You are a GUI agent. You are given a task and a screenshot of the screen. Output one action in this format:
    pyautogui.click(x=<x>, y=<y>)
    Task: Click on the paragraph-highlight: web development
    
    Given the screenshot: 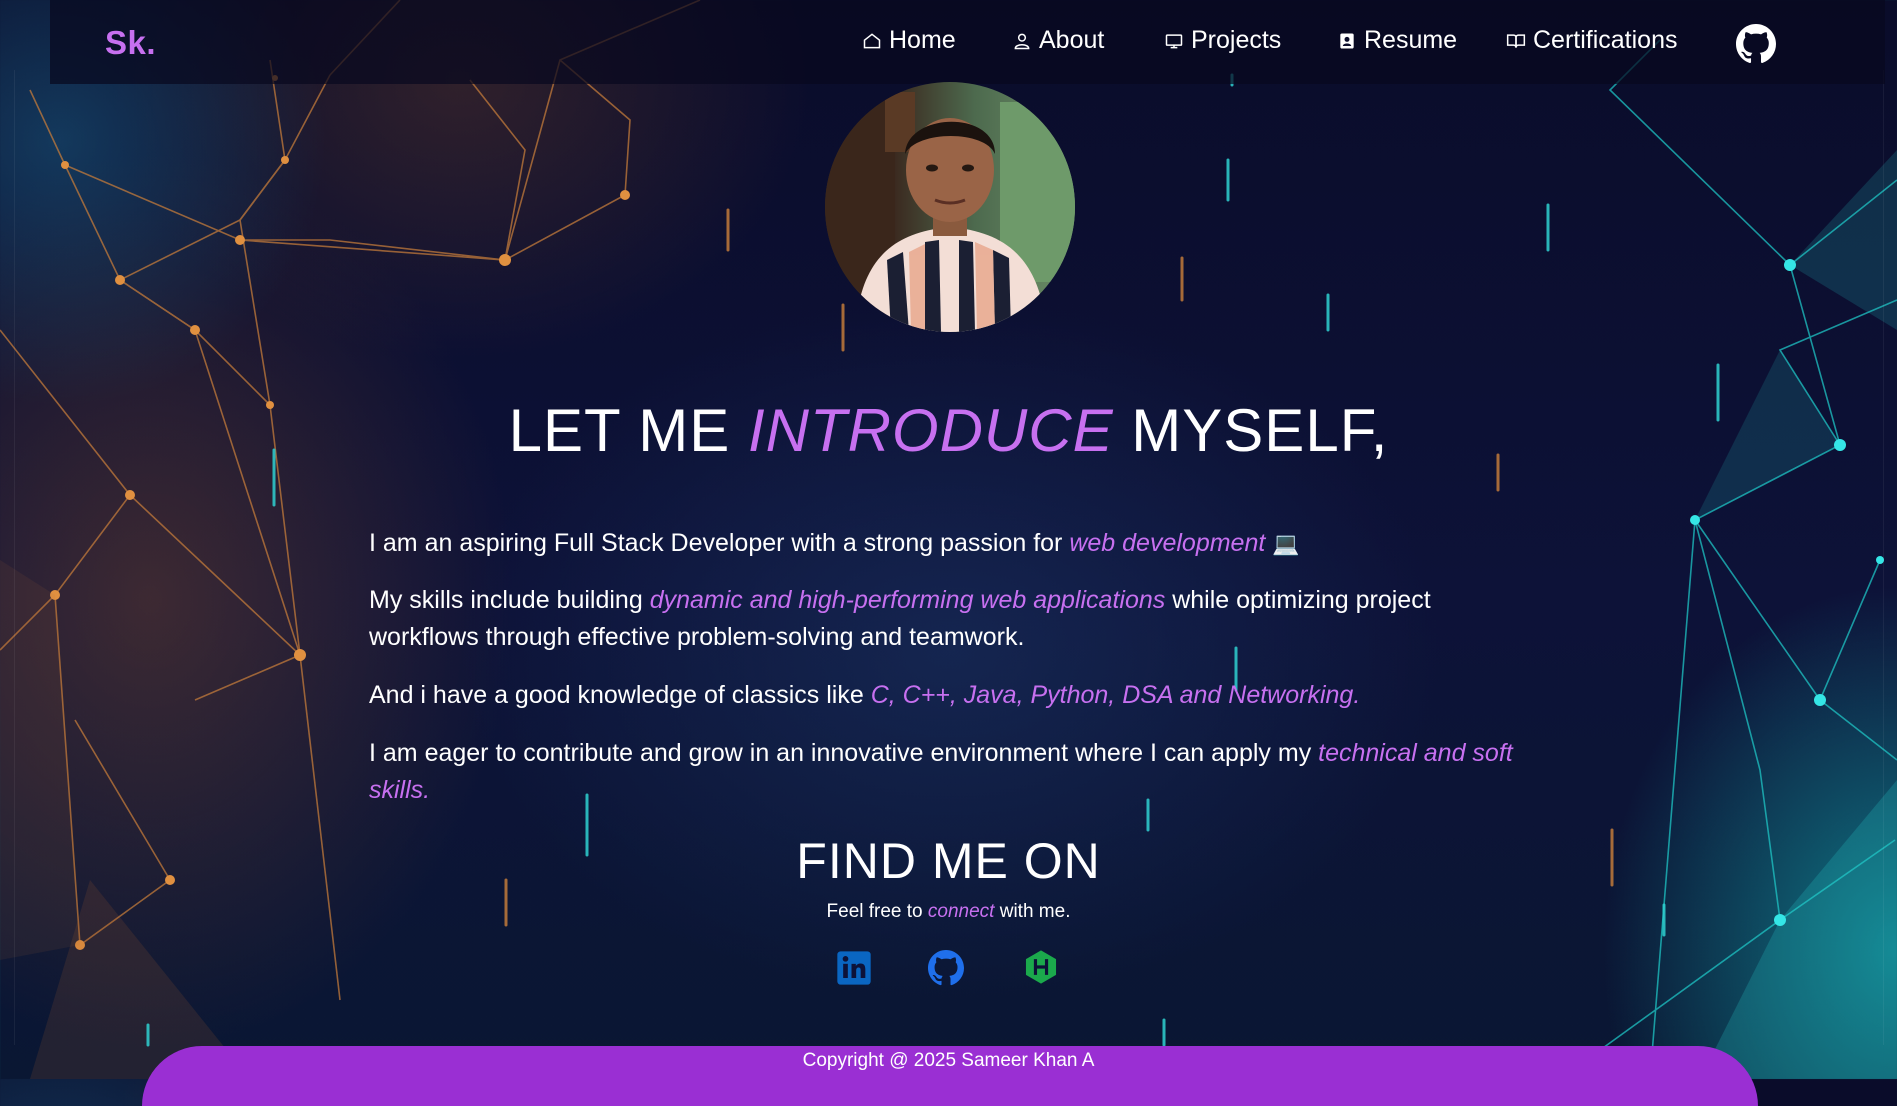 What is the action you would take?
    pyautogui.click(x=1167, y=543)
    